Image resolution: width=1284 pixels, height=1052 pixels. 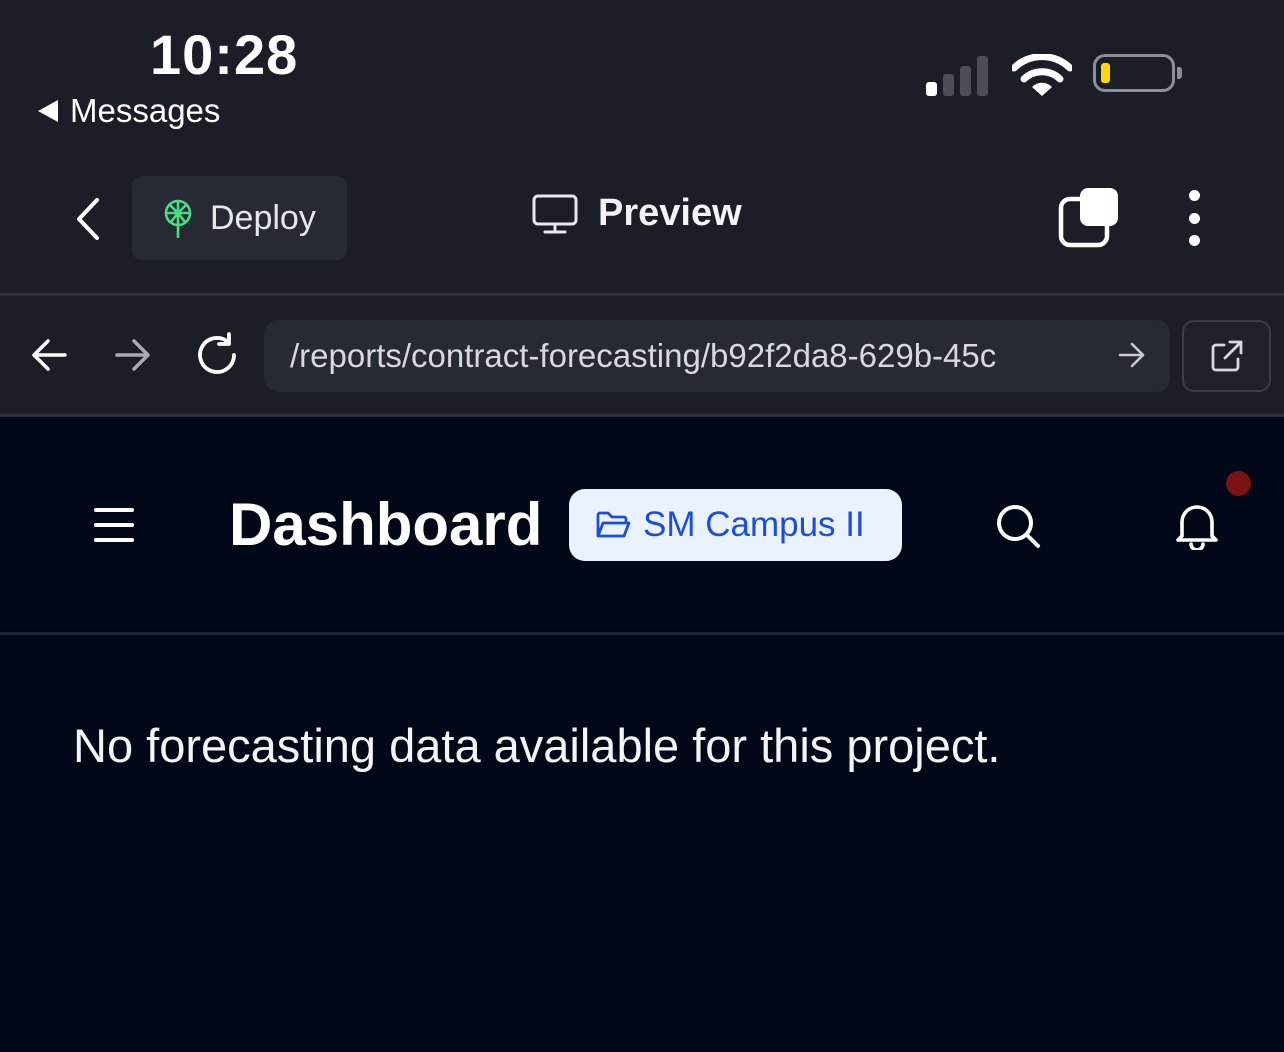 I want to click on reload-icon, so click(x=217, y=353).